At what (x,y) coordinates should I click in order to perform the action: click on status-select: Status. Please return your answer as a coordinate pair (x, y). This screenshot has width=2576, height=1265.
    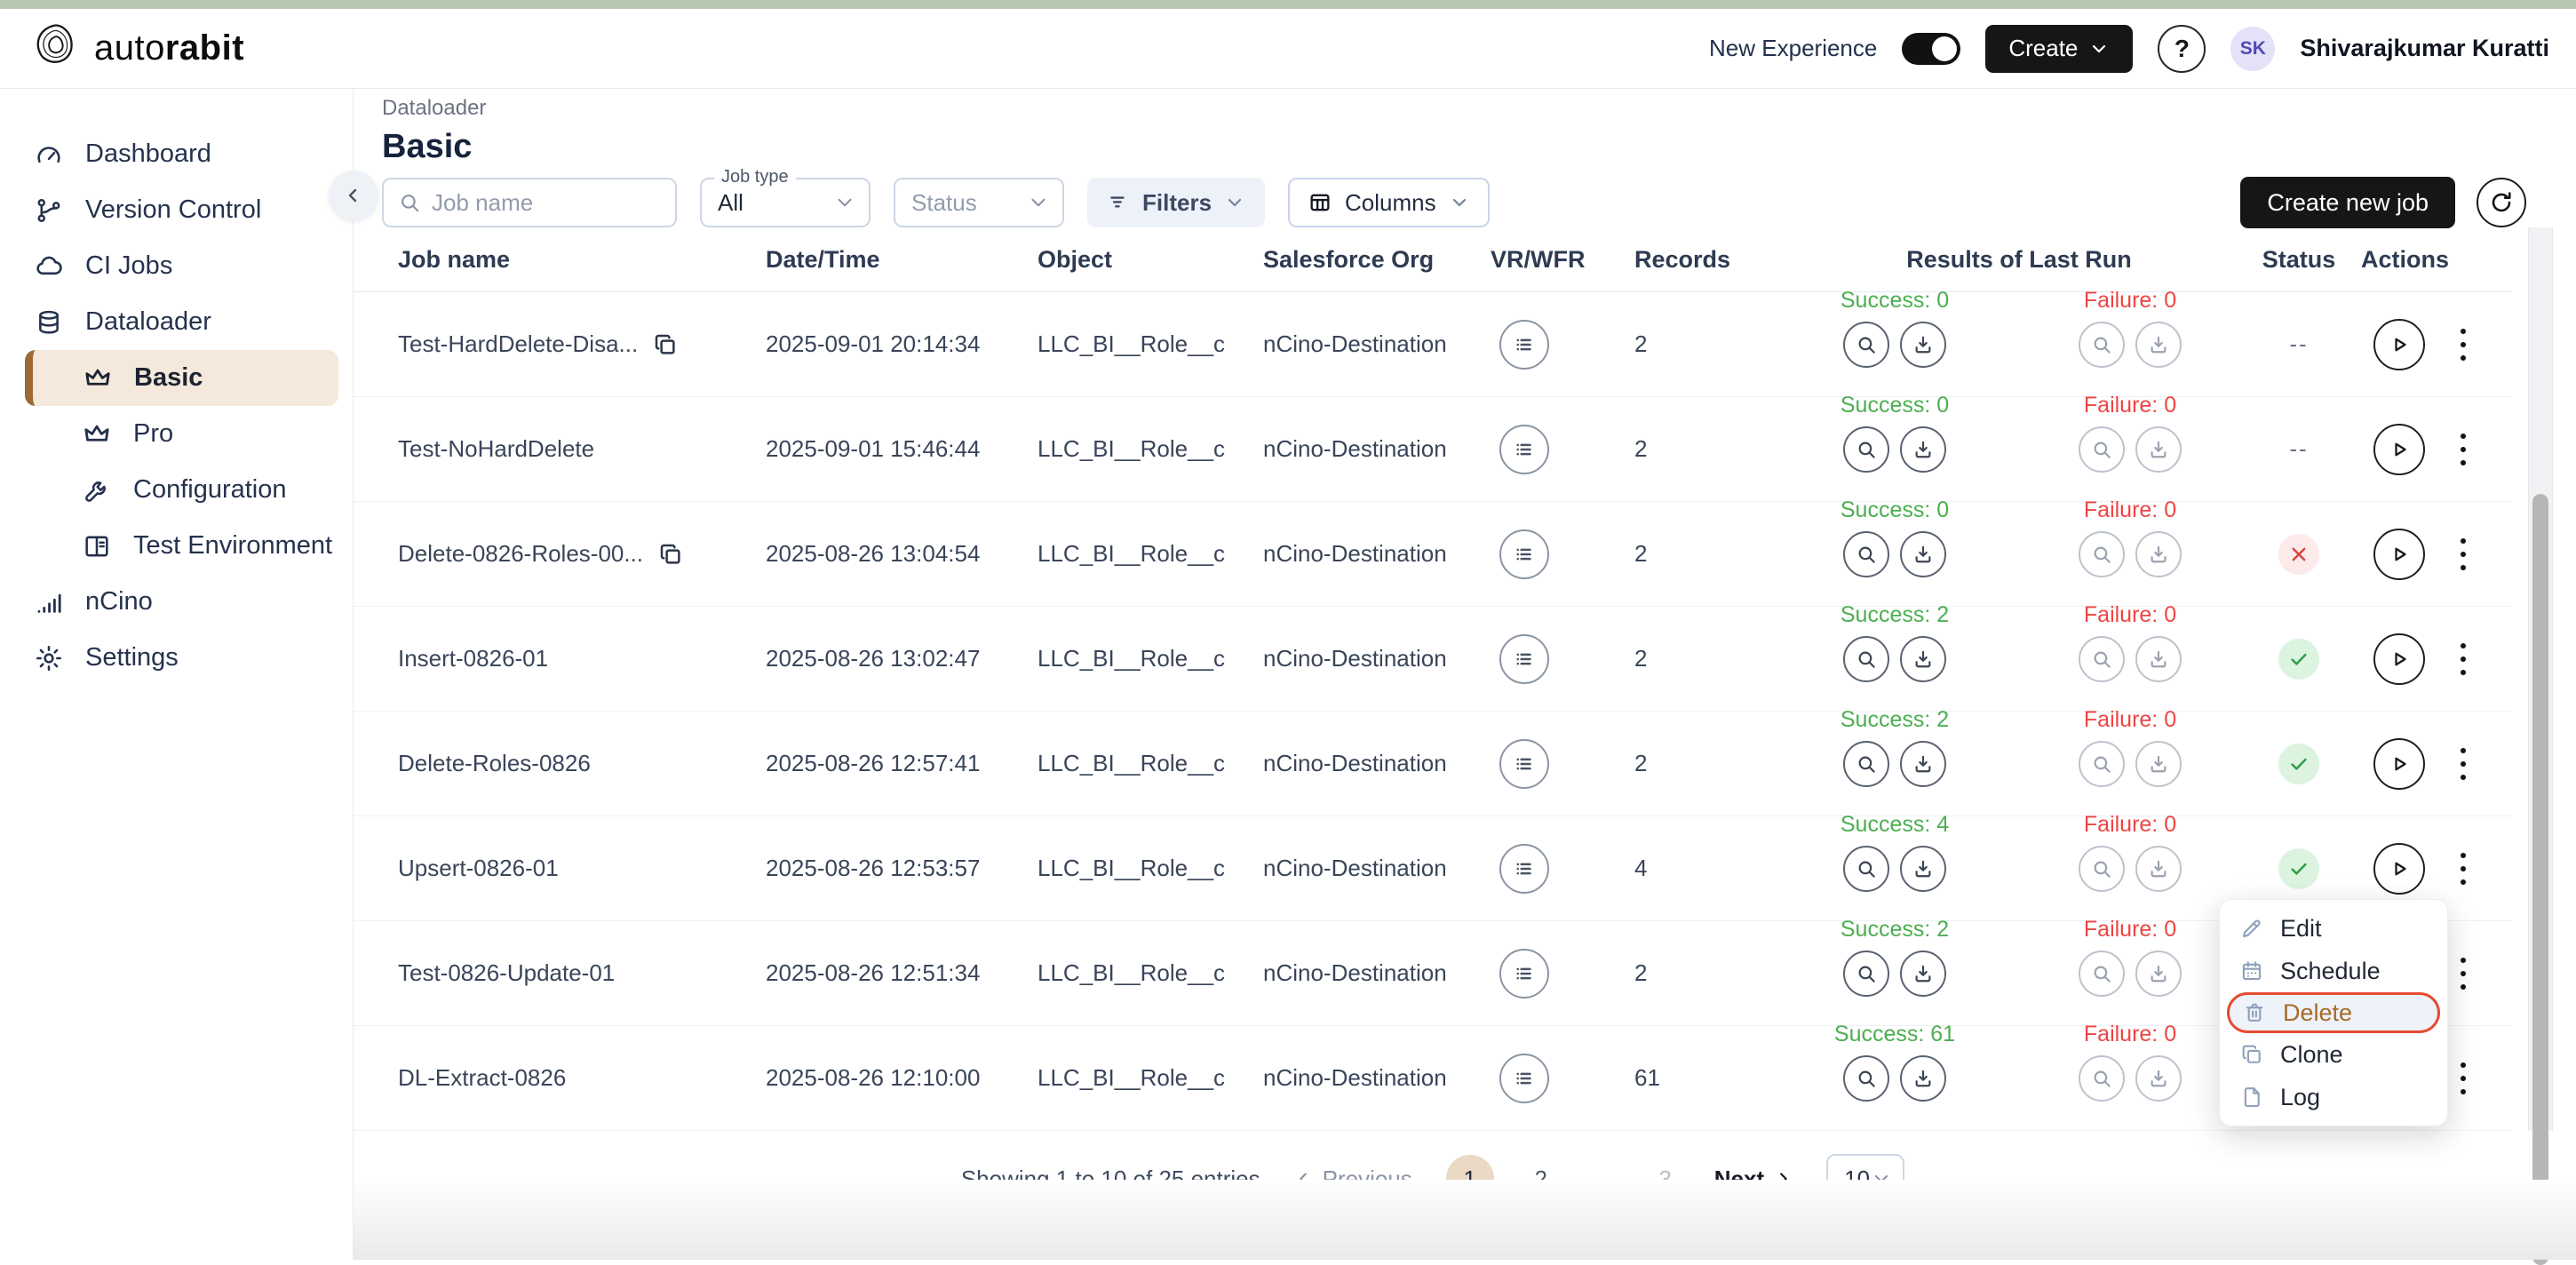
    Looking at the image, I should click on (979, 202).